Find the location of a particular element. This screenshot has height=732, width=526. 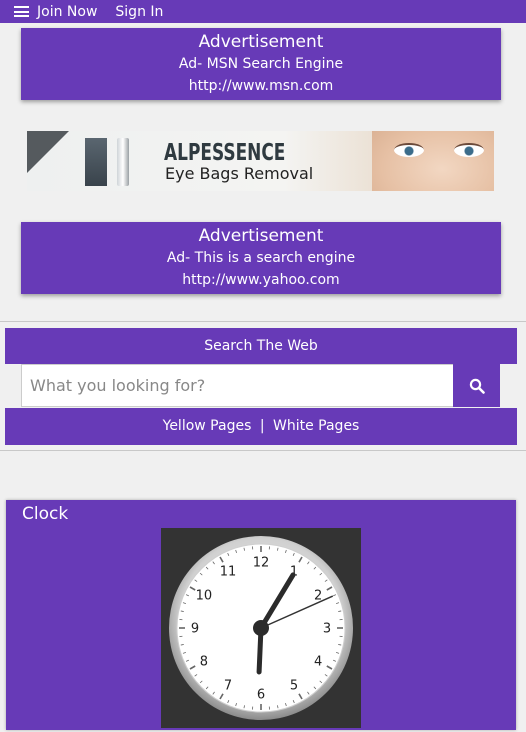

search-button is located at coordinates (476, 385).